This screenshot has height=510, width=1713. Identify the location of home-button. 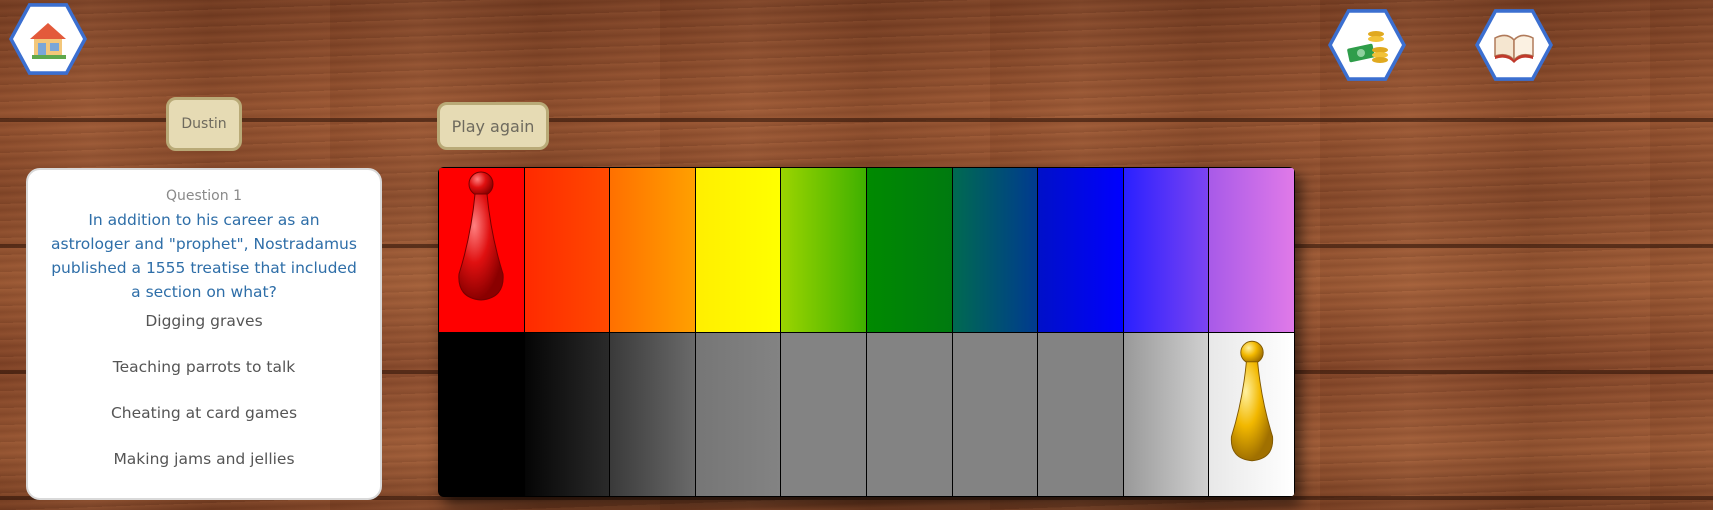
(48, 39).